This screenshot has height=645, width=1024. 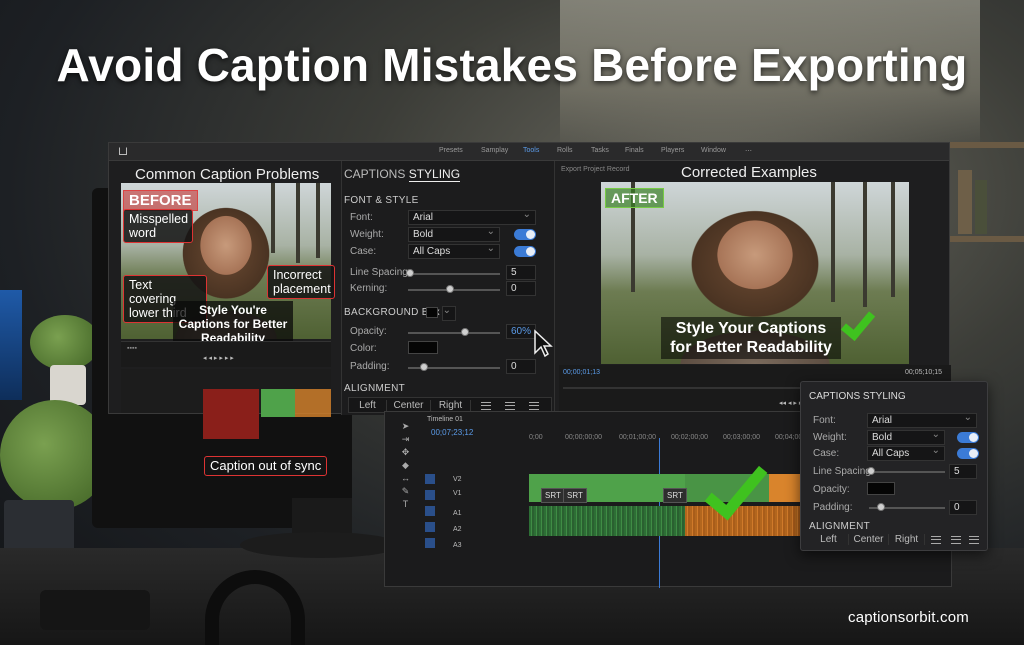 I want to click on panel-title-a: CAPTIONS, so click(x=375, y=174).